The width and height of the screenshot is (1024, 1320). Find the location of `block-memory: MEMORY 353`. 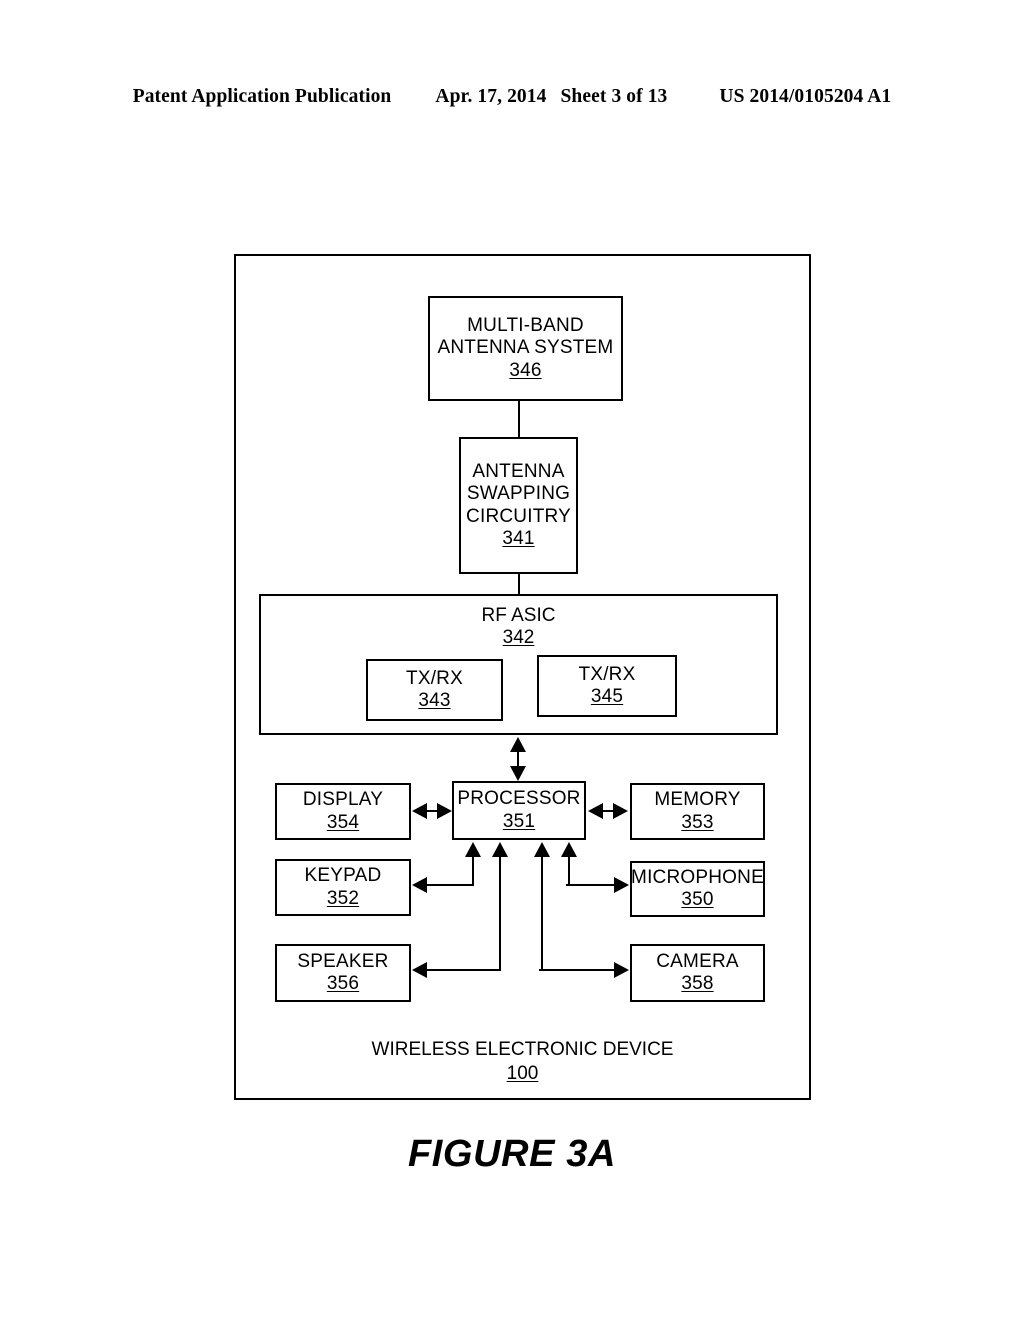

block-memory: MEMORY 353 is located at coordinates (697, 811).